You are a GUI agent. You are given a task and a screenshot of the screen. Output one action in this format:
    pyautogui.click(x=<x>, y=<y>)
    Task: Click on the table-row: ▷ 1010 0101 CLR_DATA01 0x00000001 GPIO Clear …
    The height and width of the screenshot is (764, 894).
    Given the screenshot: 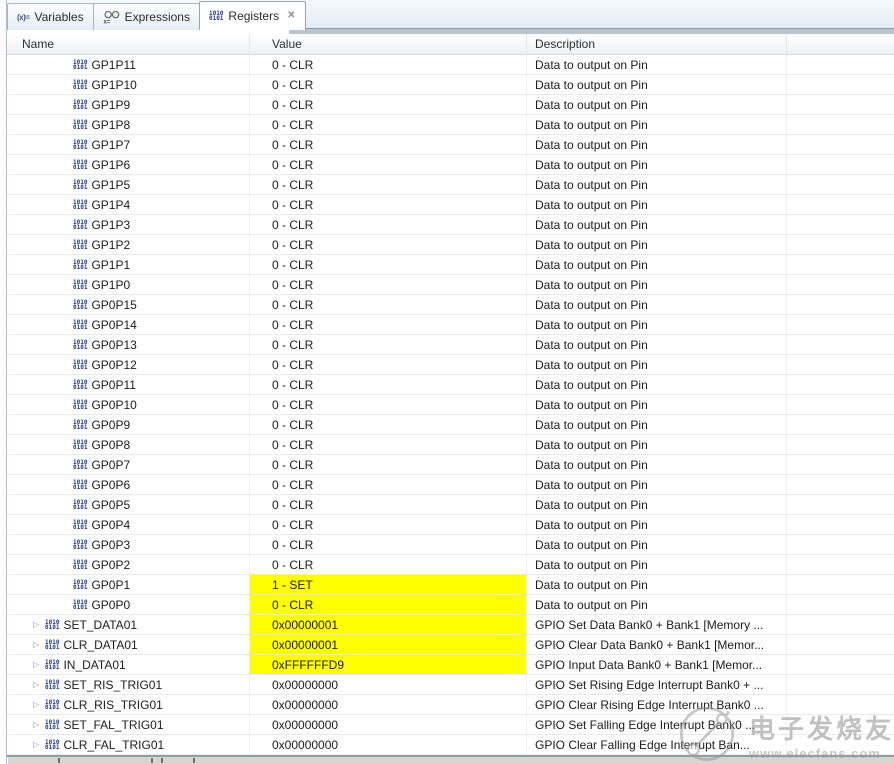 What is the action you would take?
    pyautogui.click(x=450, y=645)
    